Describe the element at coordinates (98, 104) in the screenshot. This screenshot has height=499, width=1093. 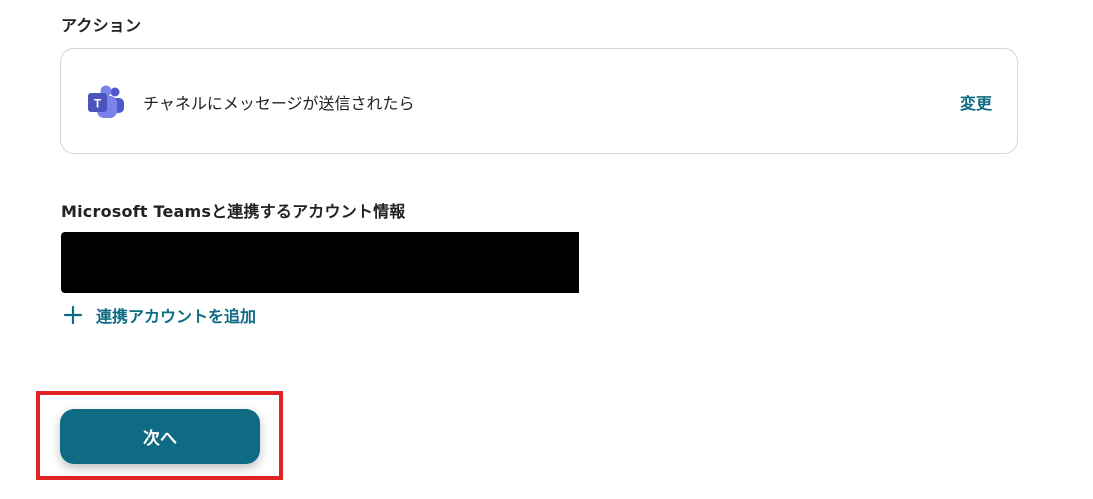
I see `svg-text: T` at that location.